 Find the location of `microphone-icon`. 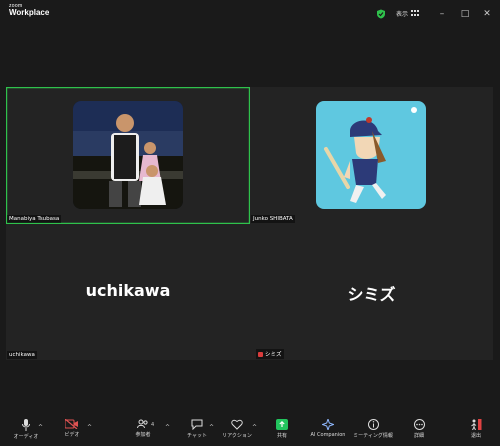

microphone-icon is located at coordinates (26, 425).